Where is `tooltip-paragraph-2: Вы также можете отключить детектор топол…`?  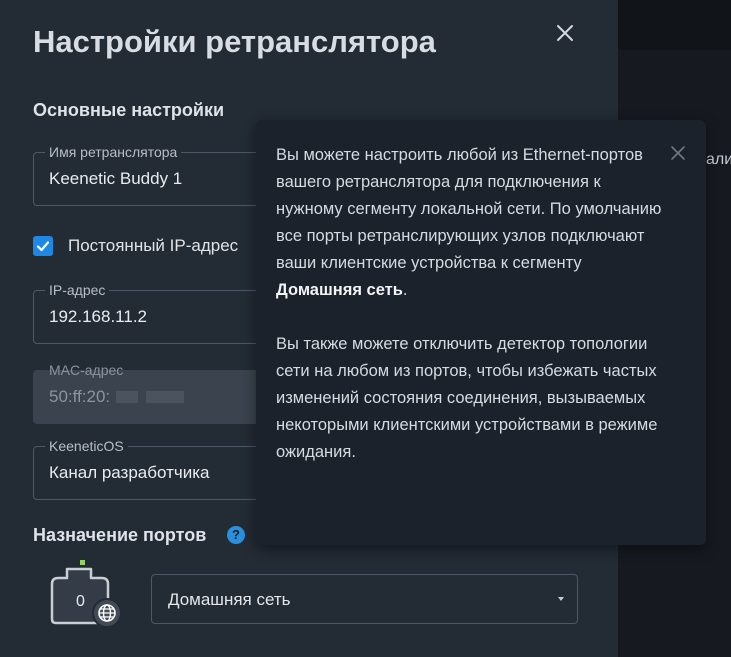 tooltip-paragraph-2: Вы также можете отключить детектор топол… is located at coordinates (467, 398).